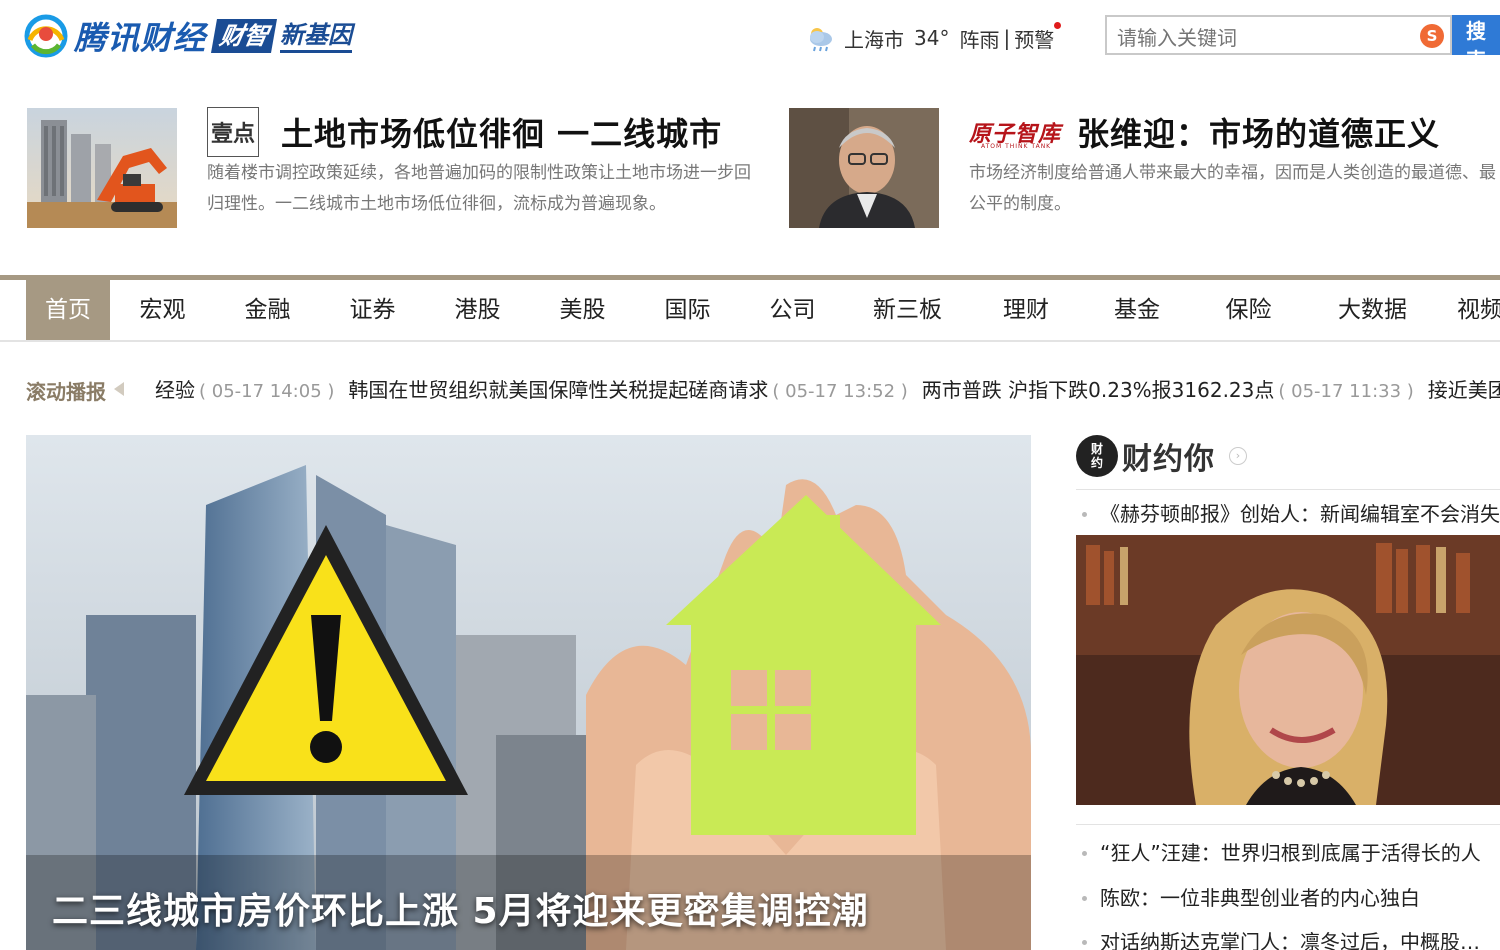 The width and height of the screenshot is (1500, 950). What do you see at coordinates (1016, 146) in the screenshot?
I see `column-logo-subtext: ATOM THINK TANK` at bounding box center [1016, 146].